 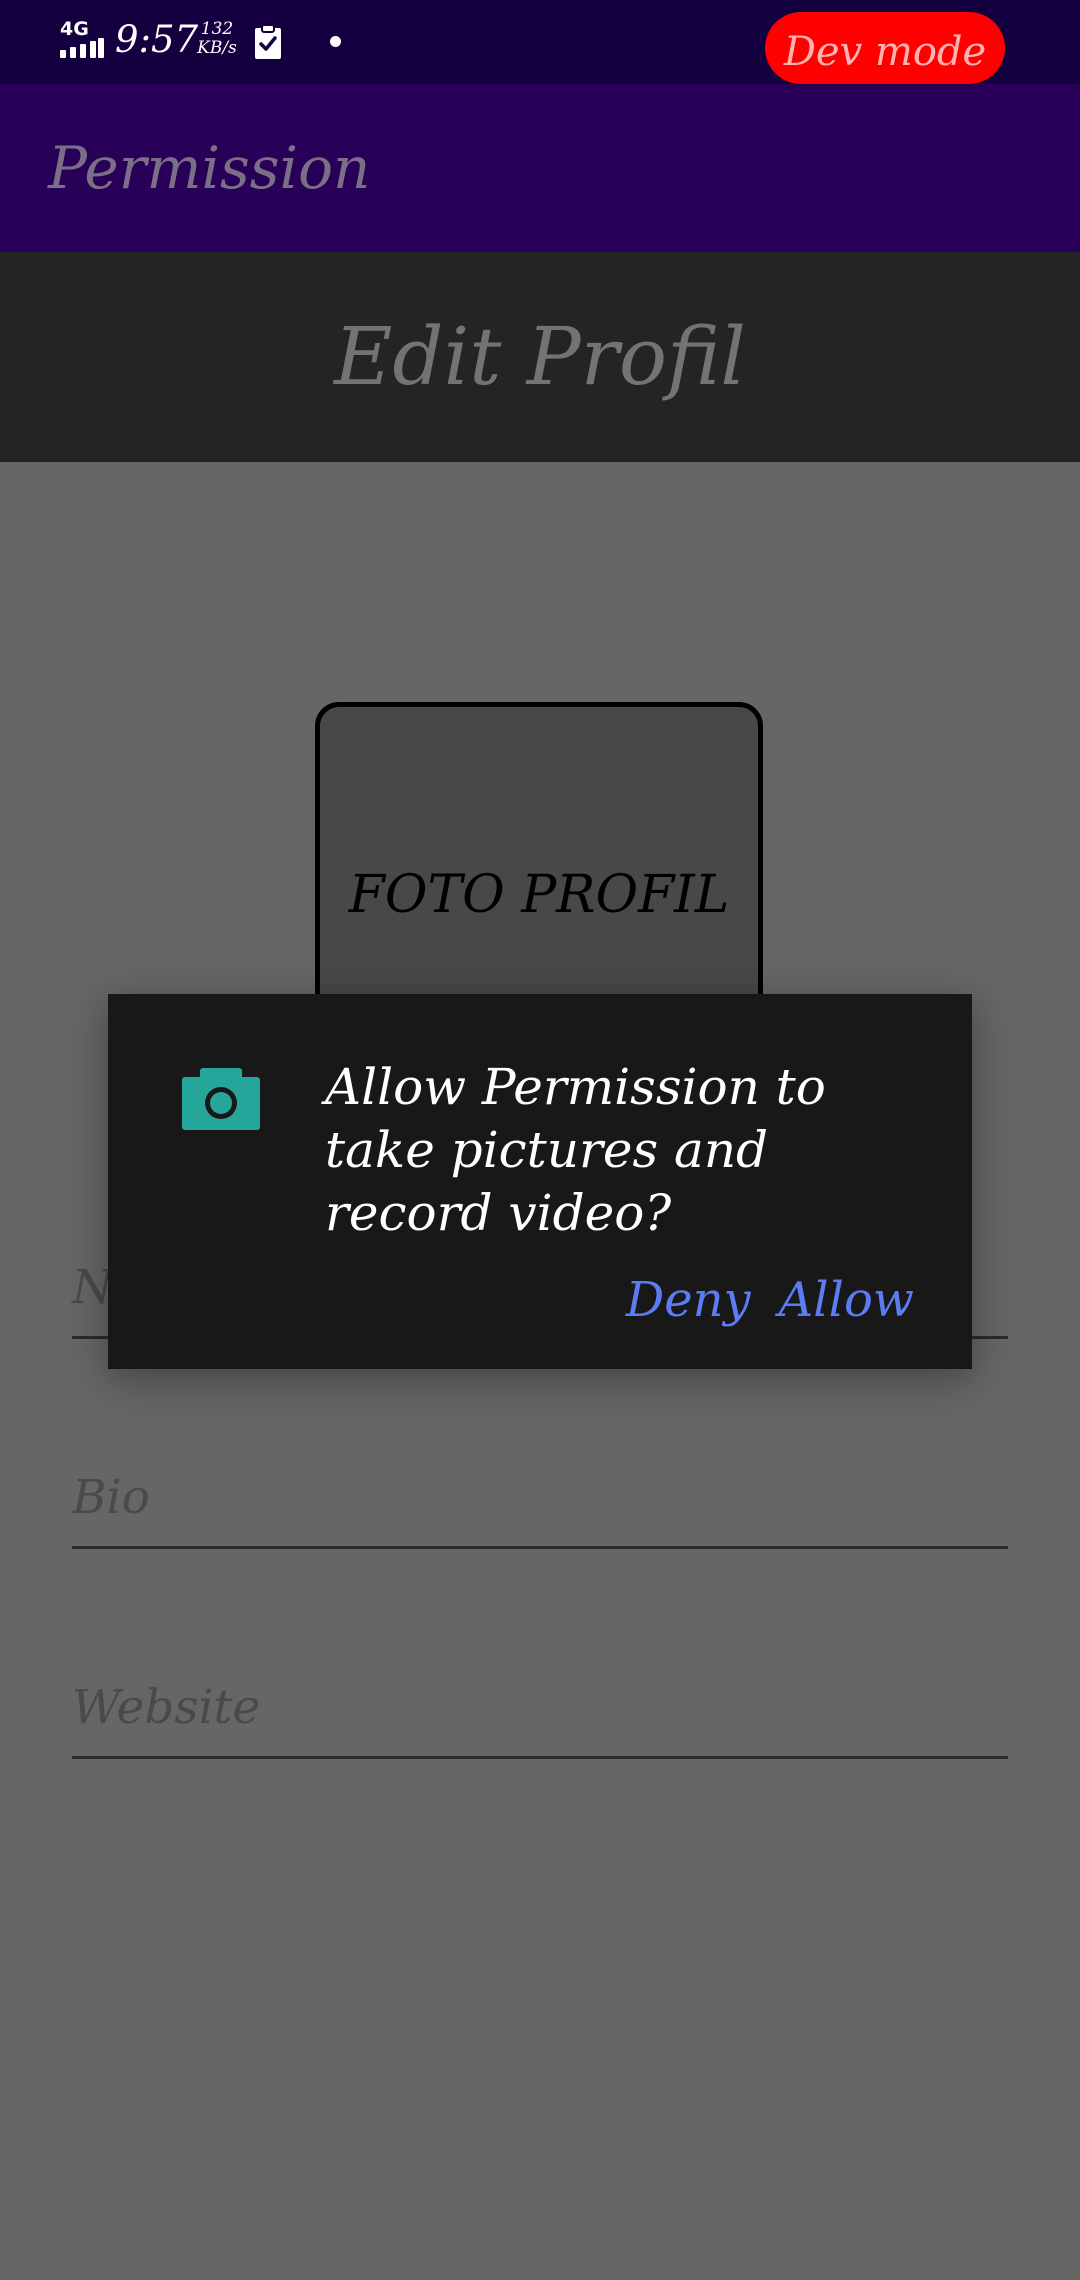 What do you see at coordinates (540, 1502) in the screenshot?
I see `bio-field: Bio` at bounding box center [540, 1502].